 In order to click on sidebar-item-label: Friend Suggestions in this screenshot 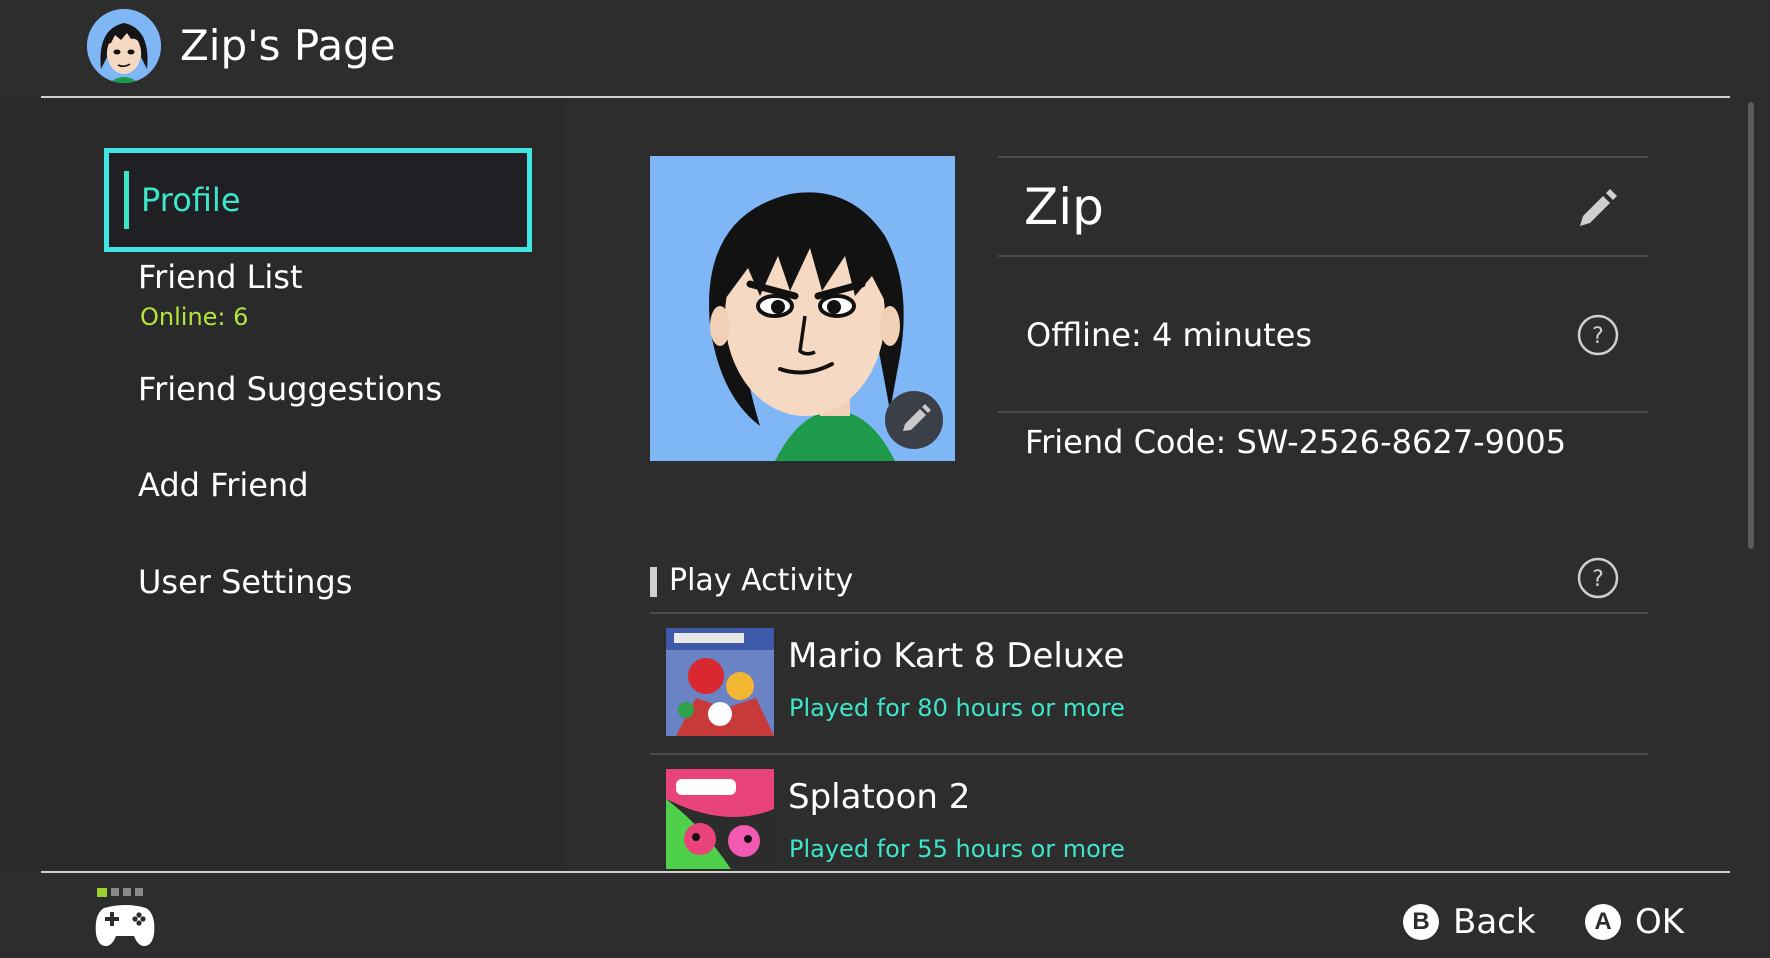, I will do `click(290, 389)`.